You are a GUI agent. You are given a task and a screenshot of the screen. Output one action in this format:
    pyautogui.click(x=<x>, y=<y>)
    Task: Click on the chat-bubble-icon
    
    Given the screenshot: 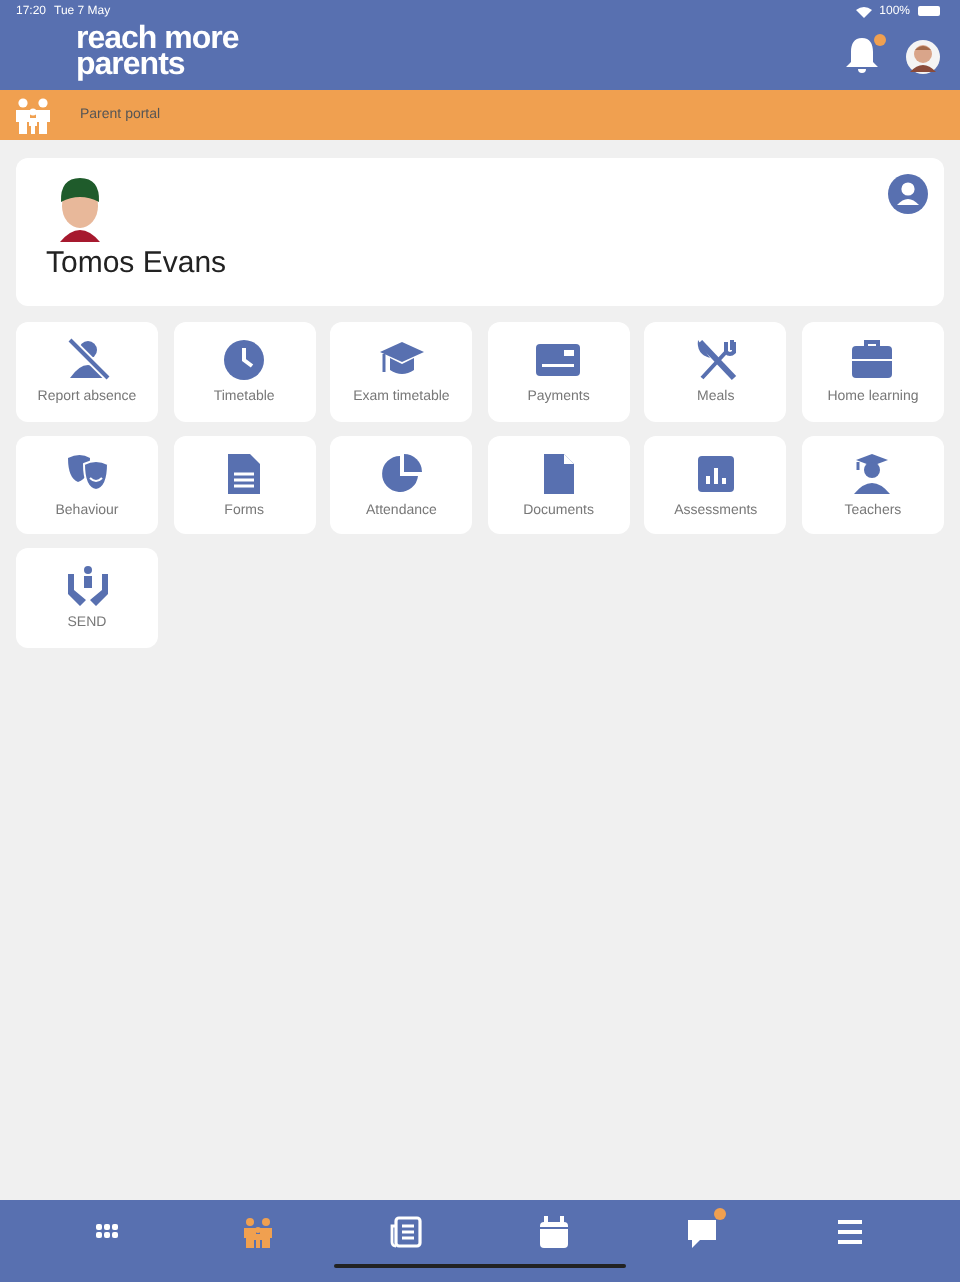 What is the action you would take?
    pyautogui.click(x=702, y=1232)
    